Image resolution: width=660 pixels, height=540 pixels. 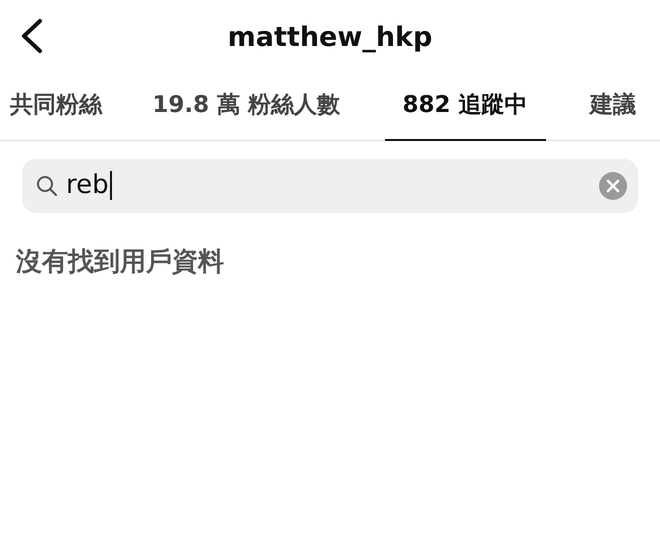 What do you see at coordinates (89, 185) in the screenshot?
I see `search-query: reb` at bounding box center [89, 185].